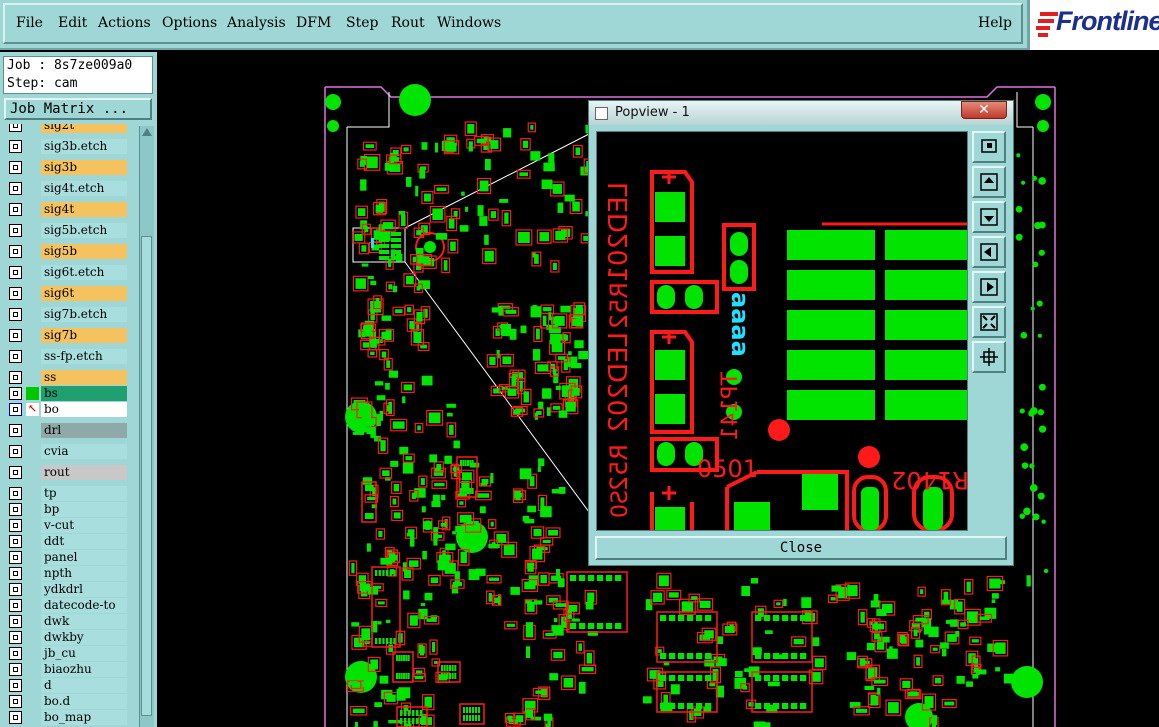  What do you see at coordinates (84, 573) in the screenshot?
I see `layer-name: npth` at bounding box center [84, 573].